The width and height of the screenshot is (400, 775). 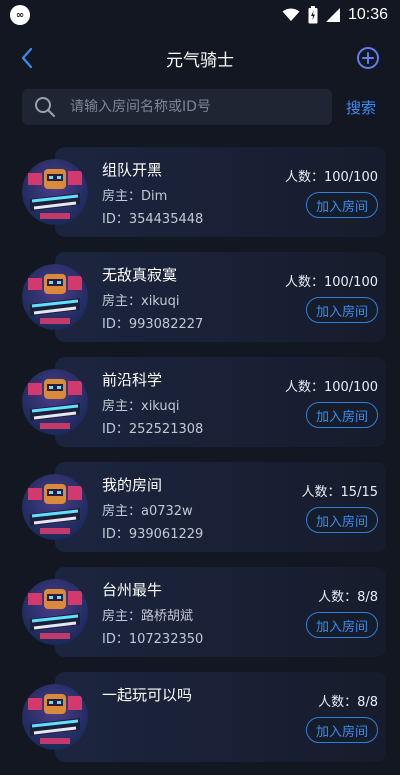 I want to click on status-bar: ∞ 10:36, so click(x=200, y=15).